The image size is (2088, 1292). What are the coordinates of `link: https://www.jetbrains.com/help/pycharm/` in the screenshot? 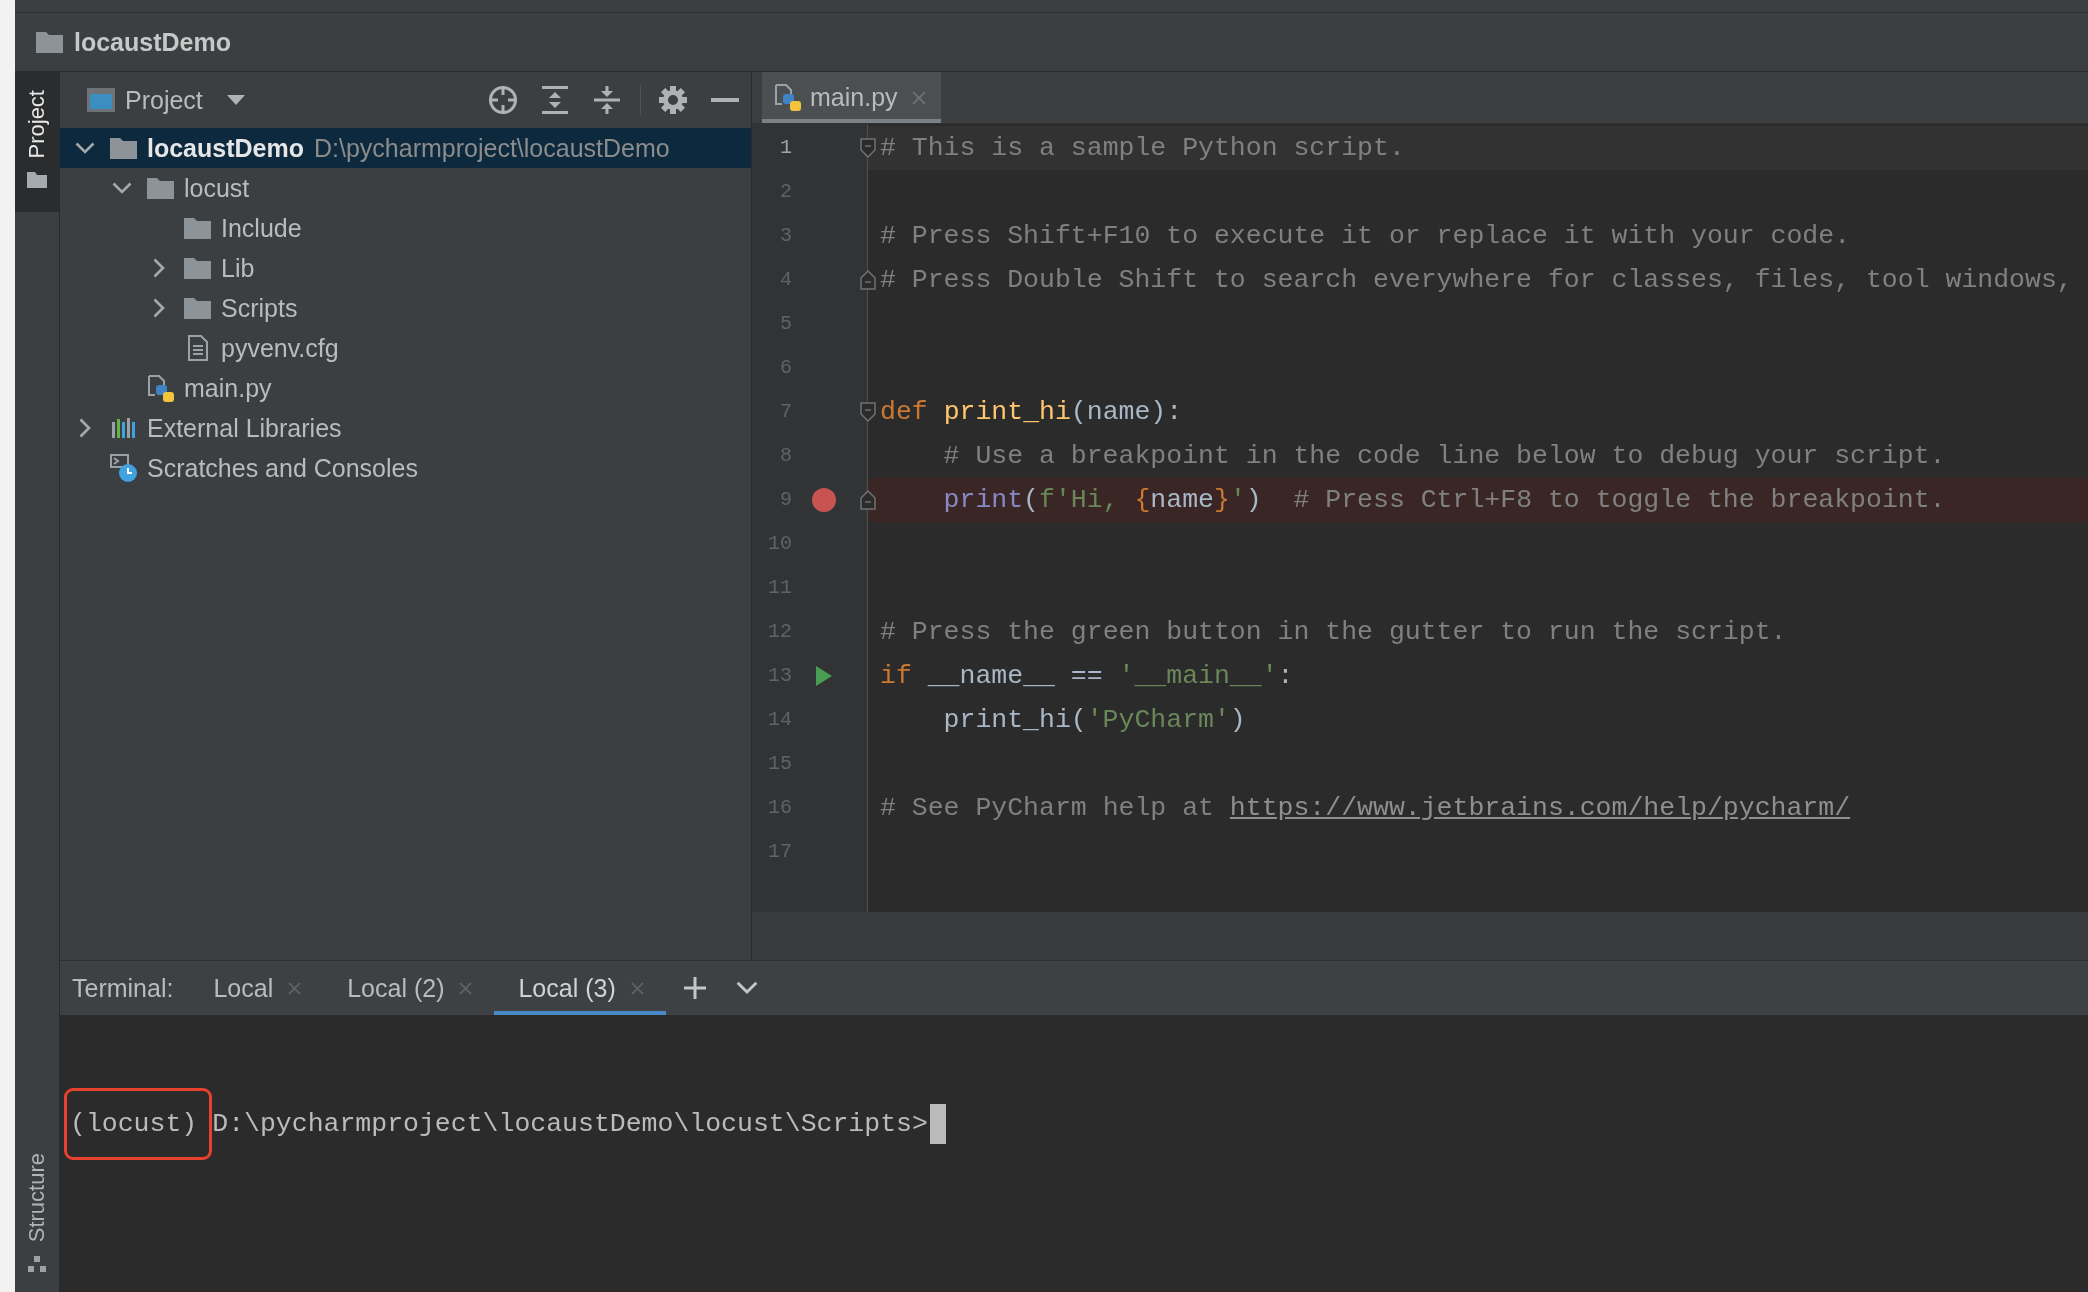 It's located at (1540, 808).